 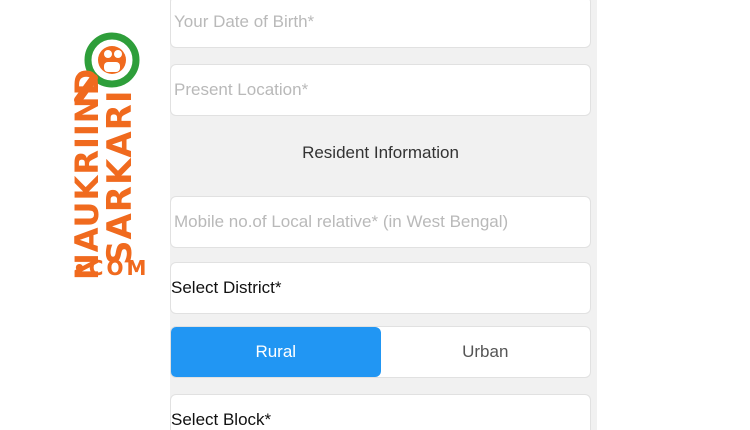 What do you see at coordinates (120, 177) in the screenshot?
I see `logo-text-sarkari: SARKARI` at bounding box center [120, 177].